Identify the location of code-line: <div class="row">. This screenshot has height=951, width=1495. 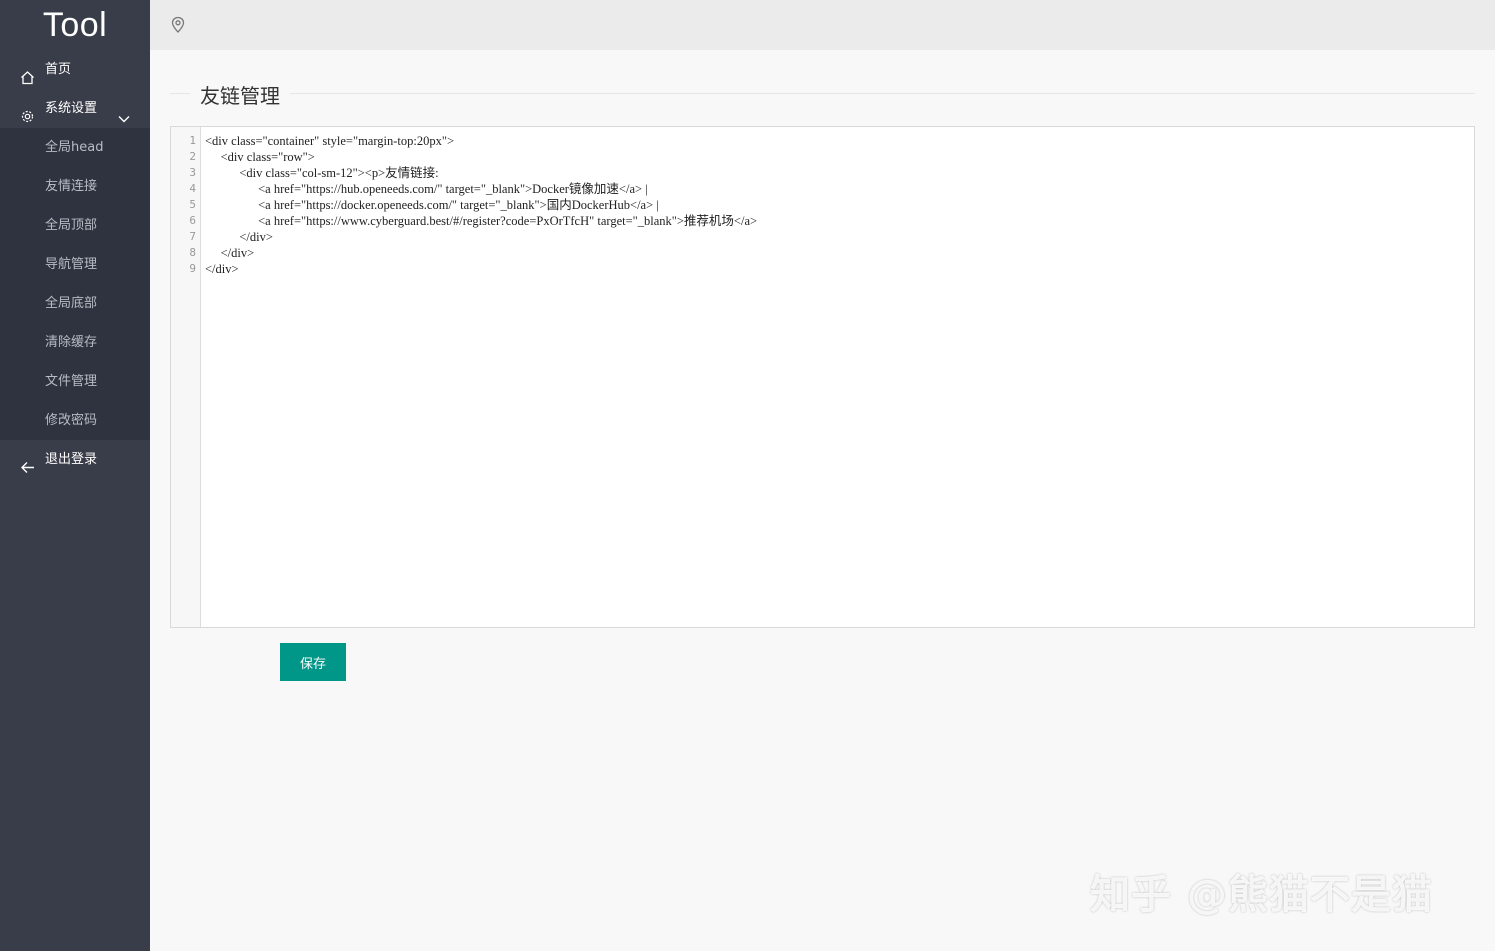
(835, 157).